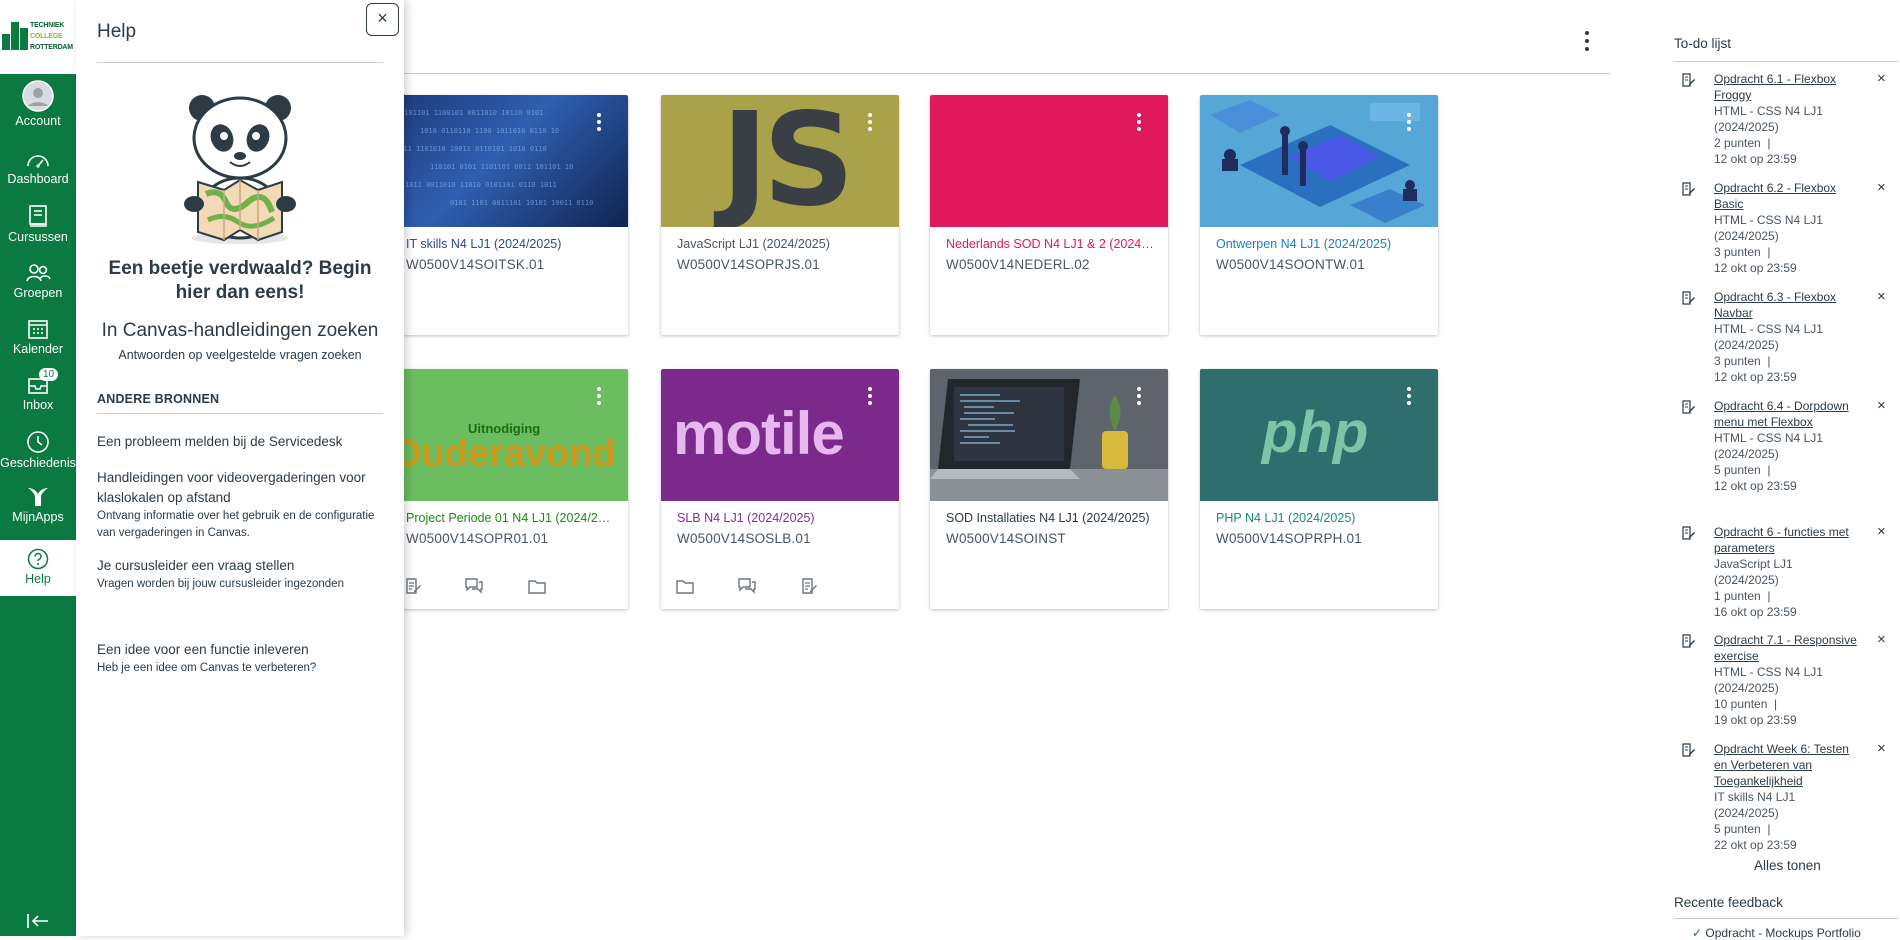 Image resolution: width=1900 pixels, height=940 pixels. I want to click on todo-item-due: 16 okt op 23:59, so click(1755, 612).